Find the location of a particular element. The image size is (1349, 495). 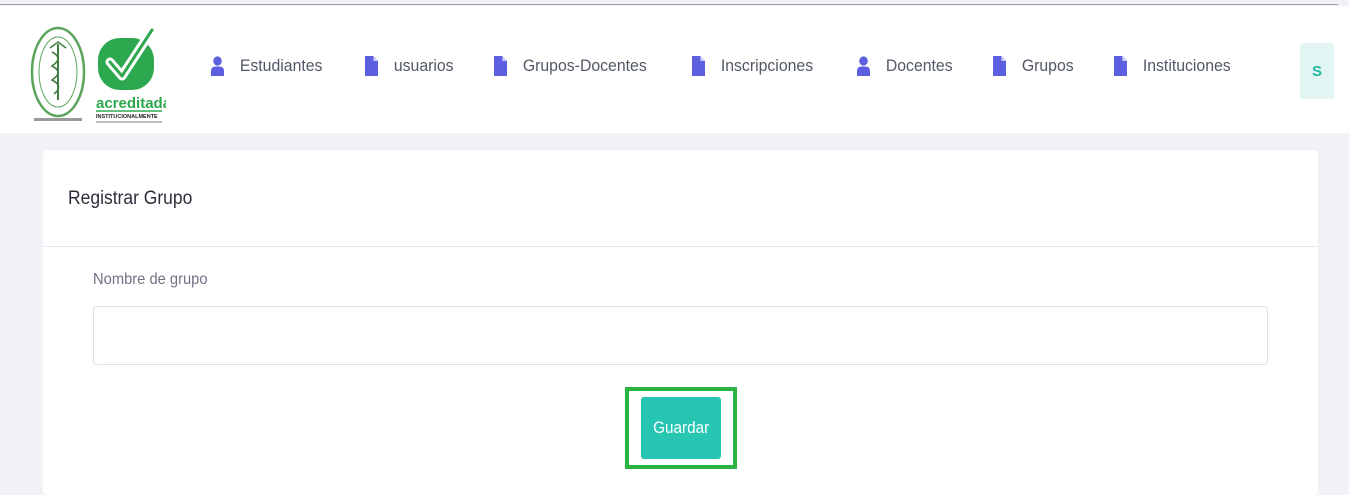

acreditada-logo: acreditada INSTITUCIONALMENTE is located at coordinates (133, 74).